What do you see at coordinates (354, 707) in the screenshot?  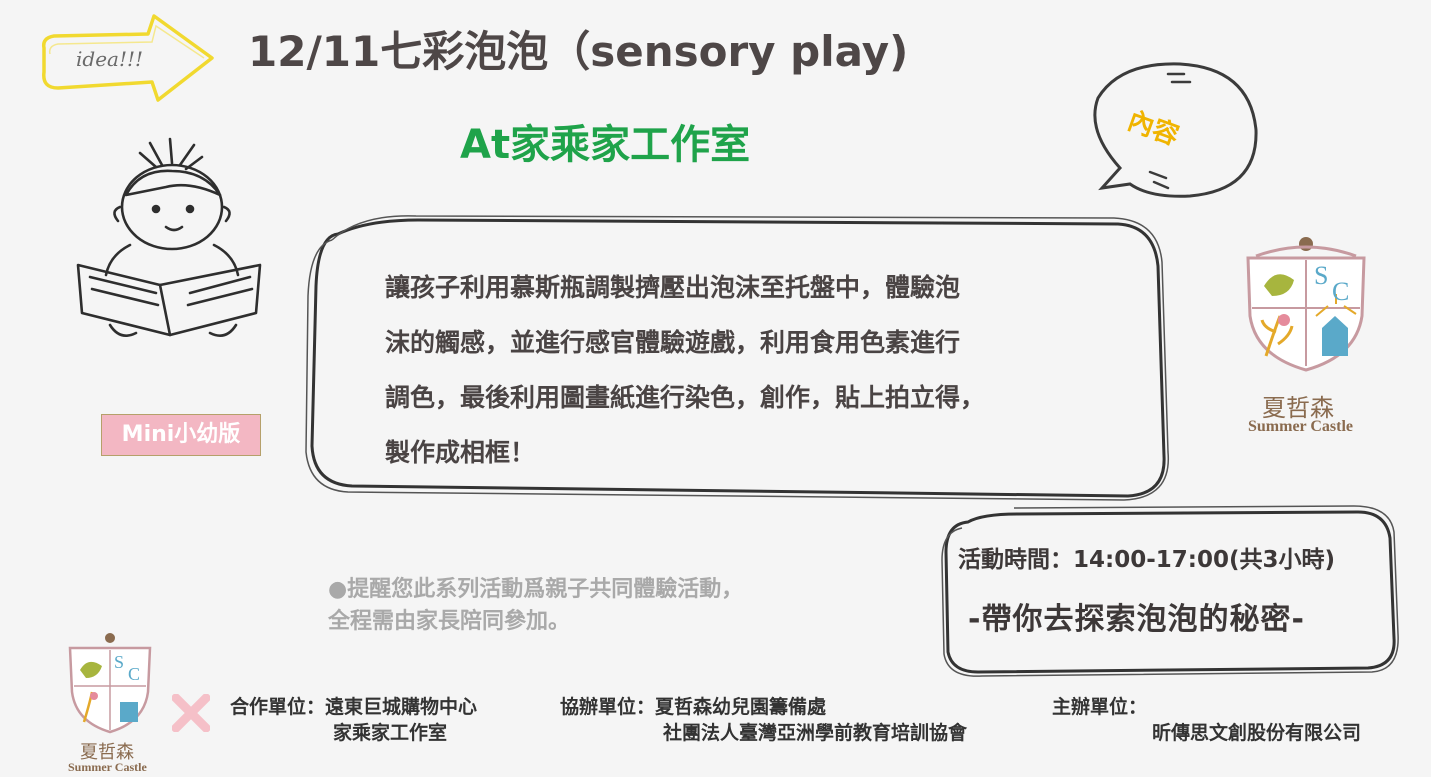 I see `partner-label: 合作單位：遠東巨城購物中心` at bounding box center [354, 707].